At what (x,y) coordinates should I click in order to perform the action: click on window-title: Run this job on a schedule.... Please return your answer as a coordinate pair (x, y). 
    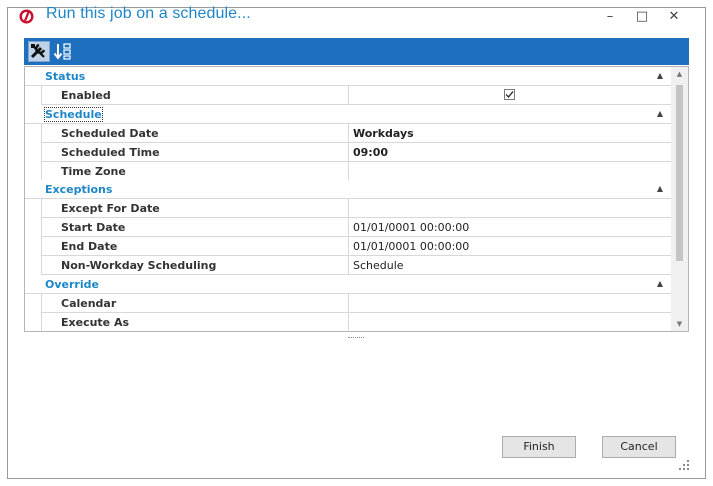
    Looking at the image, I should click on (148, 13).